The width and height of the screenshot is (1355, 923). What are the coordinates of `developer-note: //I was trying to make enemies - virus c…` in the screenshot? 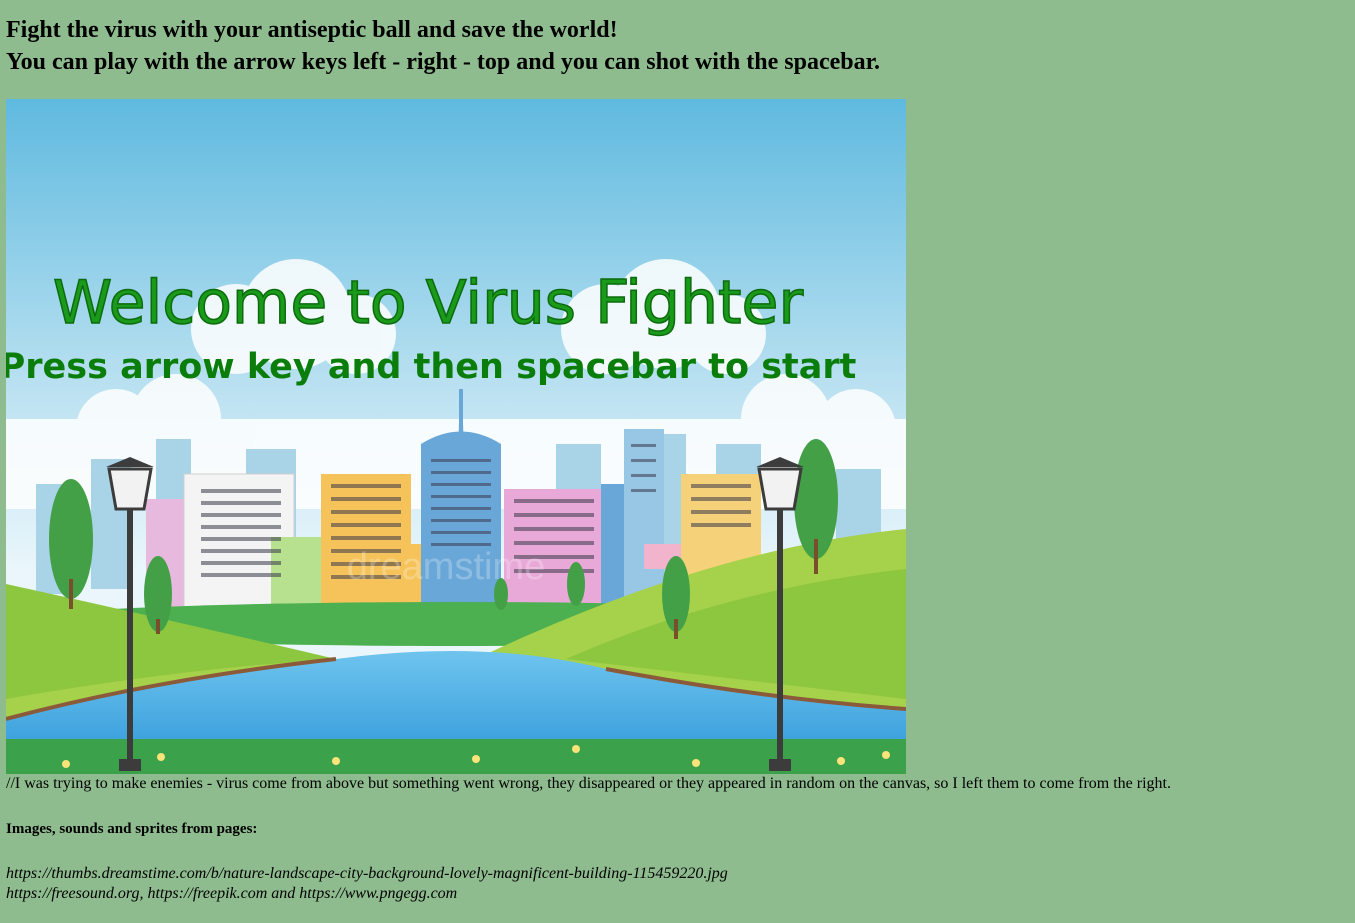 It's located at (588, 783).